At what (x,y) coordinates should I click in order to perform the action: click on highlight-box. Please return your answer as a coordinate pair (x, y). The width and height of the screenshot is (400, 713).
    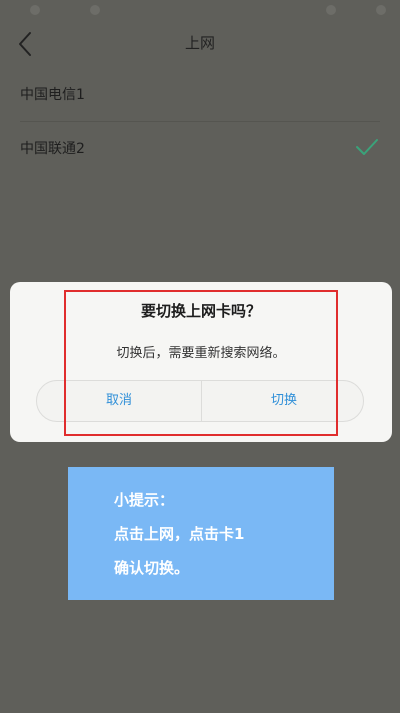
    Looking at the image, I should click on (201, 363).